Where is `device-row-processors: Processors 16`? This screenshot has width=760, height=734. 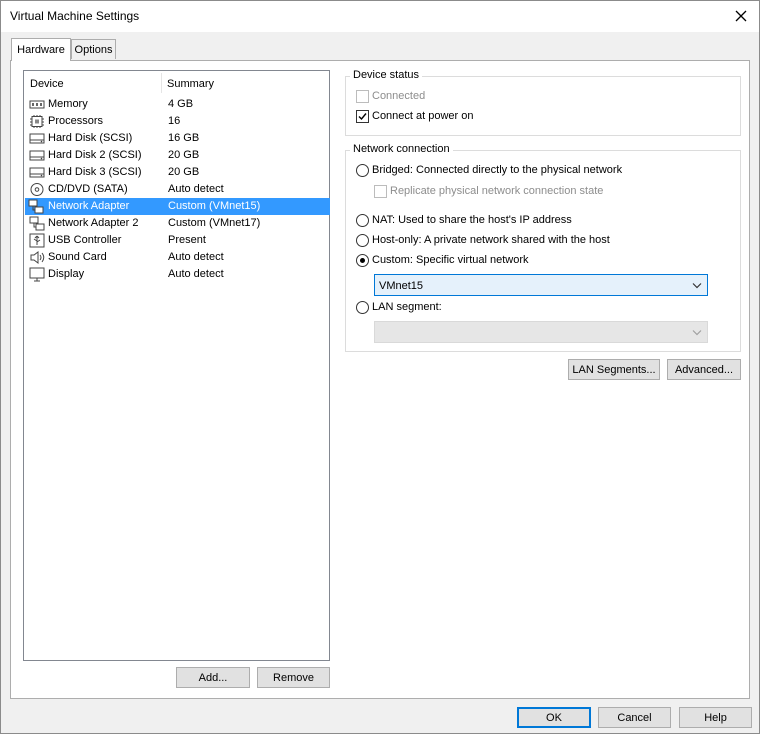 device-row-processors: Processors 16 is located at coordinates (177, 121).